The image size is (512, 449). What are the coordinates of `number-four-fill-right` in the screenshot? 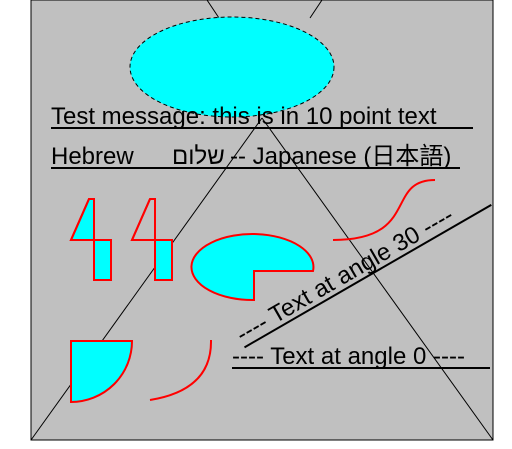 It's located at (163, 260).